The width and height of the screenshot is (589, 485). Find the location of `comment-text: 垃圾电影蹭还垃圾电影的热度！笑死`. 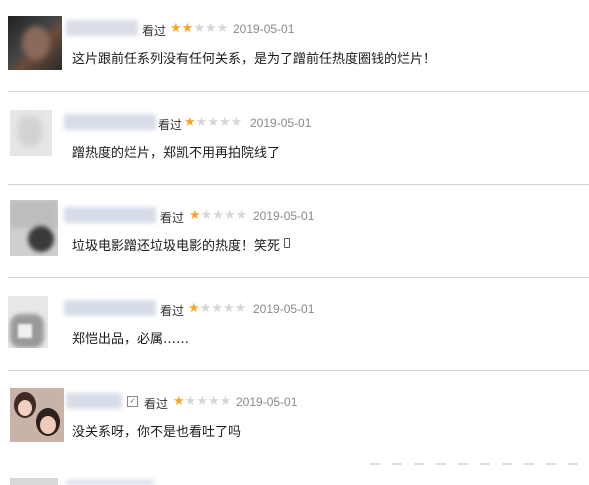

comment-text: 垃圾电影蹭还垃圾电影的热度！笑死 is located at coordinates (176, 246).